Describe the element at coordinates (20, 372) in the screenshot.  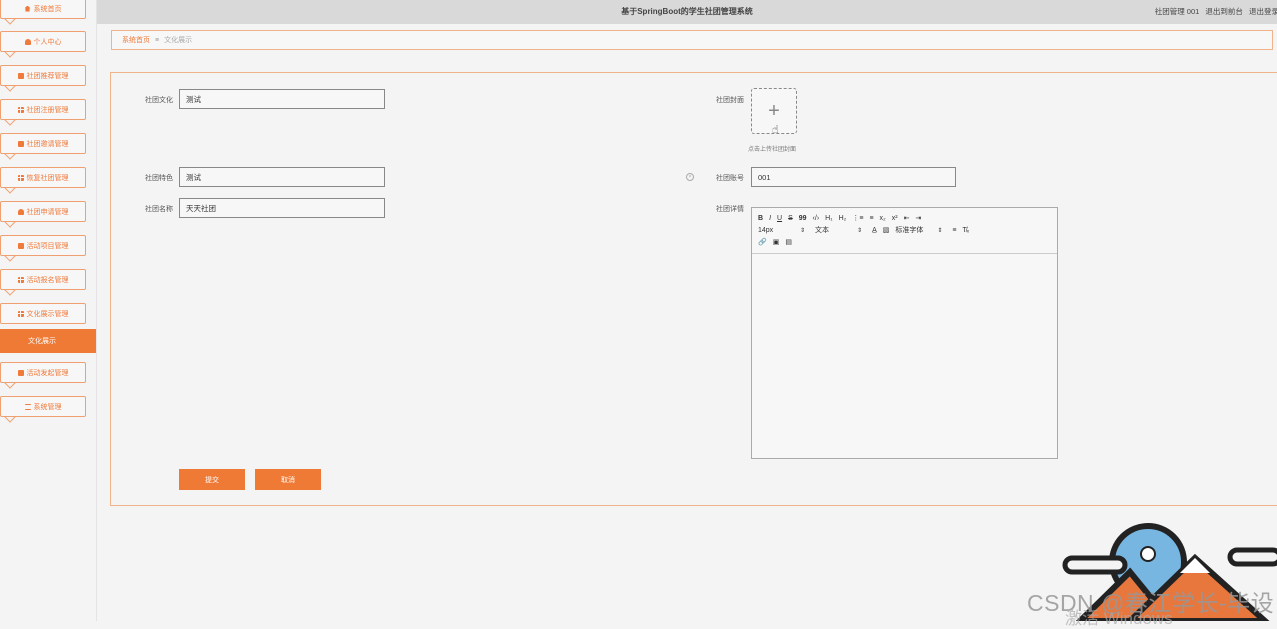
I see `bag-icon` at that location.